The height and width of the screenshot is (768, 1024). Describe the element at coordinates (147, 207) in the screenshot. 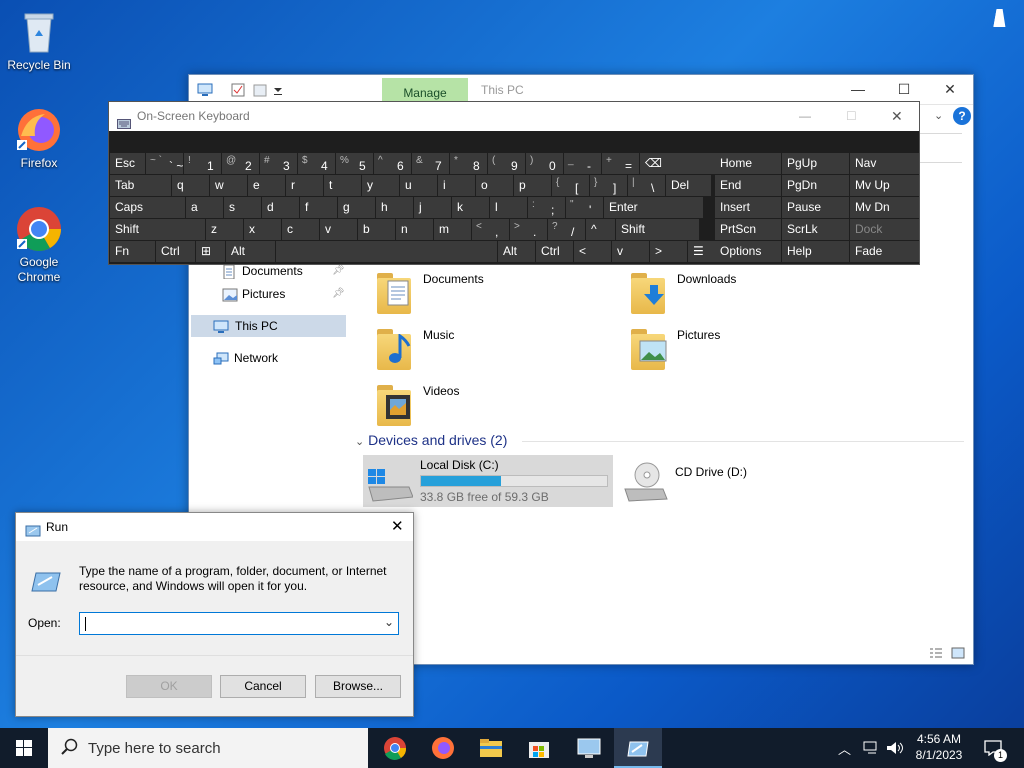

I see `osk-key: Caps` at that location.